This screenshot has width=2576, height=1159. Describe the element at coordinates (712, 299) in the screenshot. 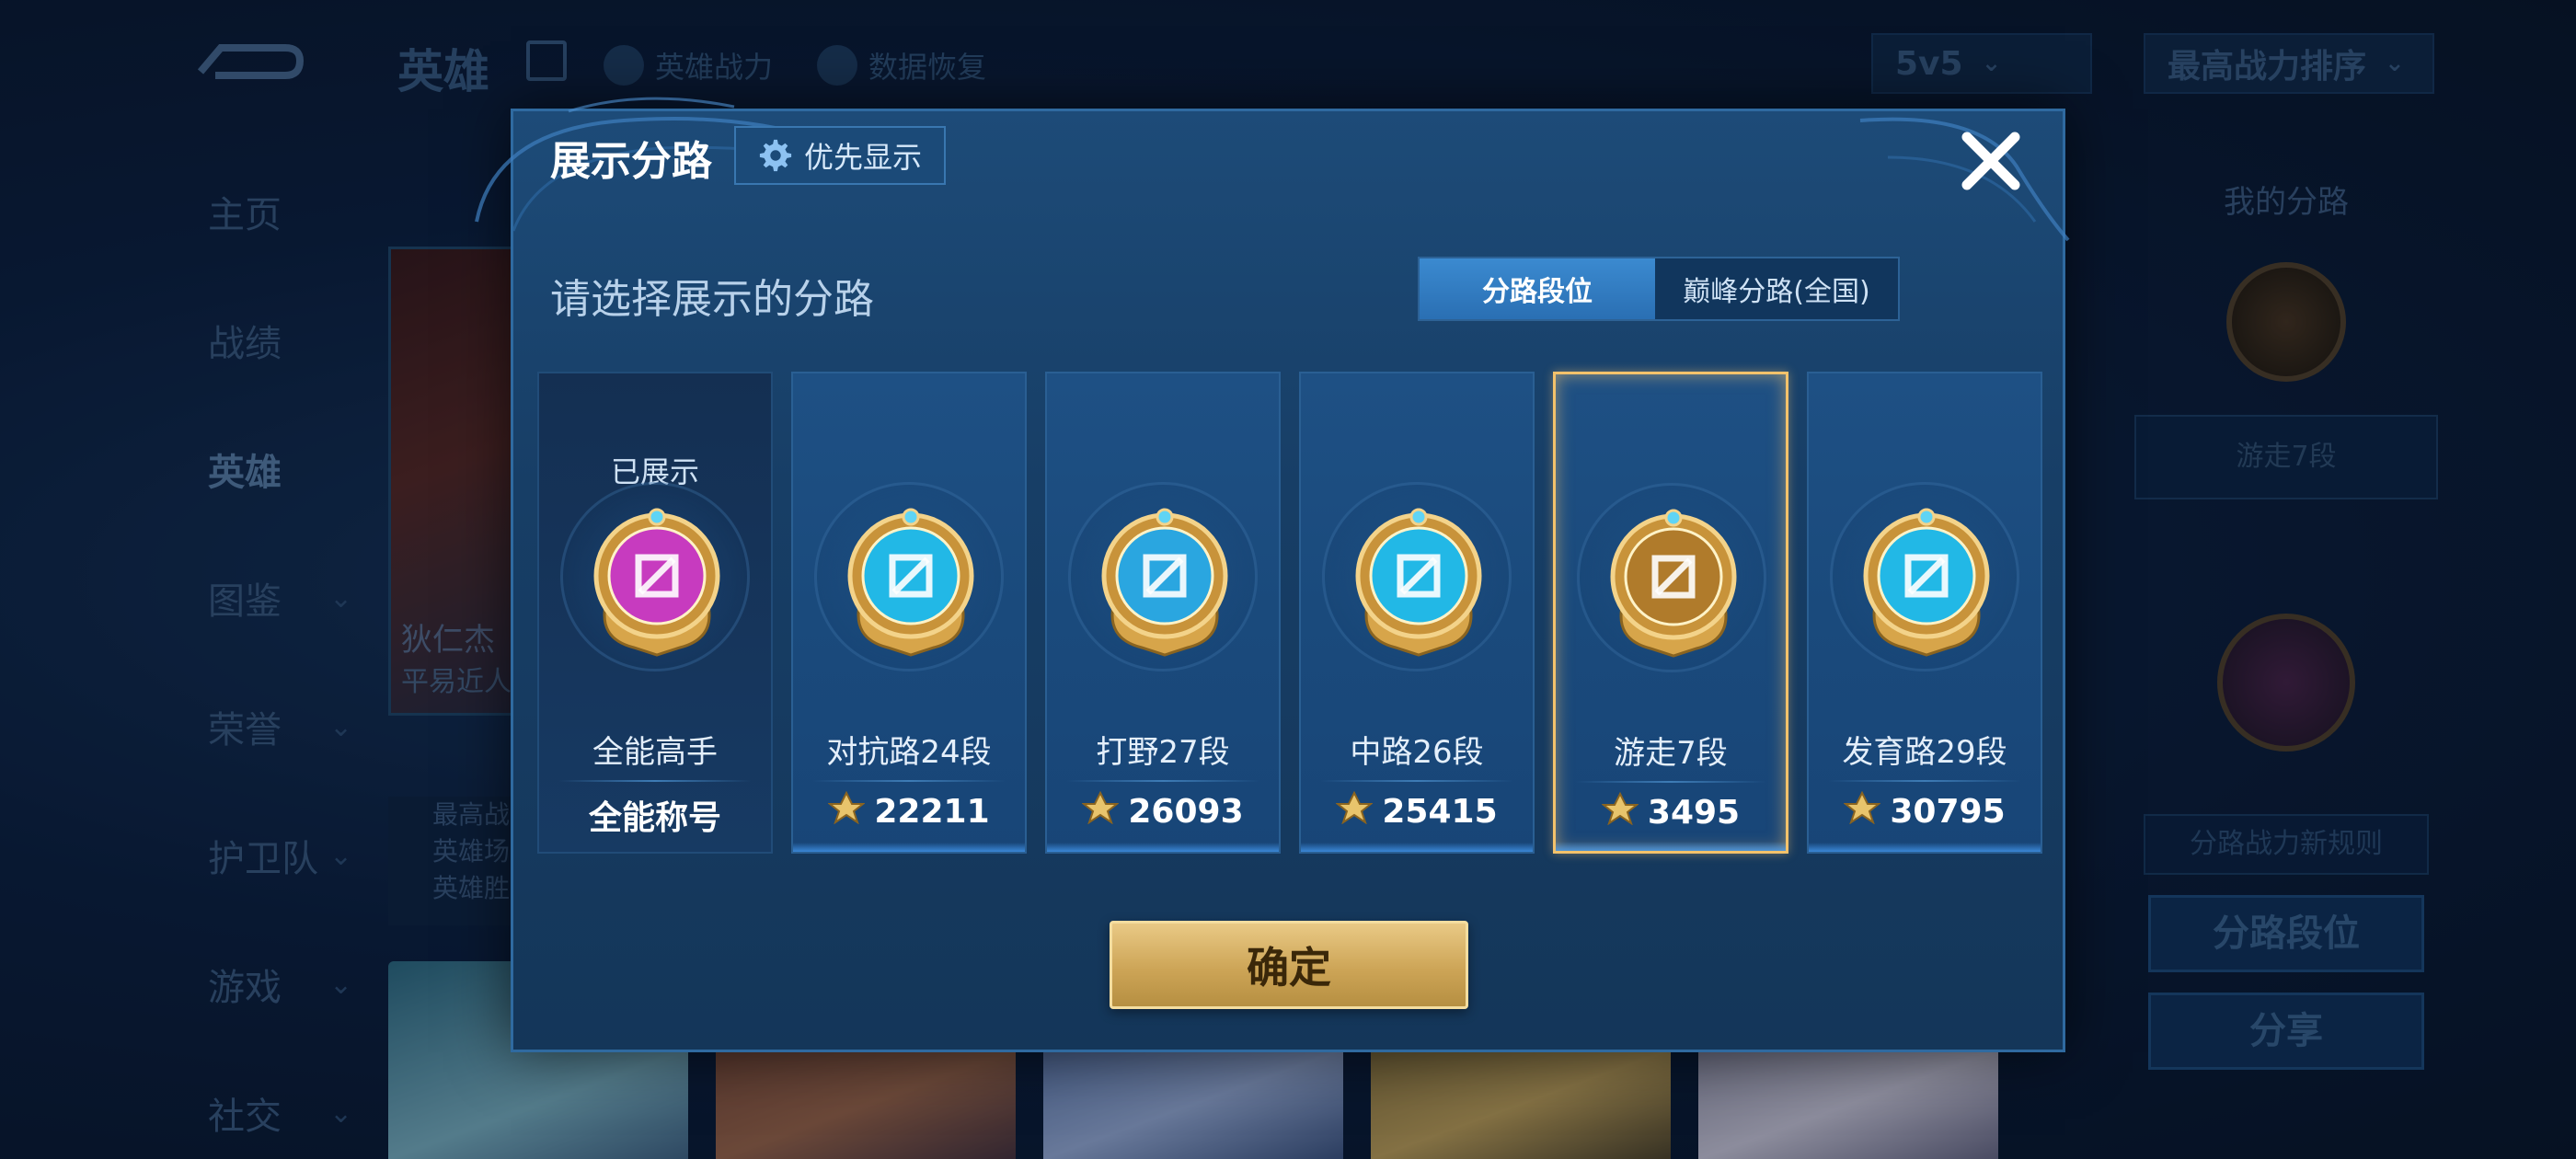

I see `select-lane-prompt: 请选择展示的分路` at that location.